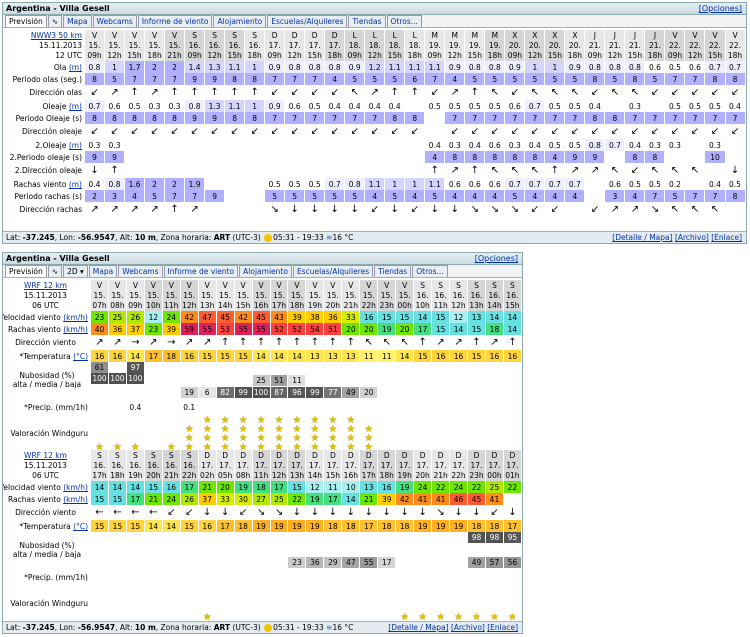 The image size is (750, 637). Describe the element at coordinates (171, 285) in the screenshot. I see `day-cell: V` at that location.